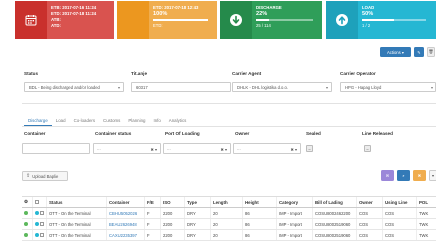  What do you see at coordinates (167, 20) in the screenshot?
I see `card-etd: ETD: 2017-07-18 12:43 100% ETD:` at bounding box center [167, 20].